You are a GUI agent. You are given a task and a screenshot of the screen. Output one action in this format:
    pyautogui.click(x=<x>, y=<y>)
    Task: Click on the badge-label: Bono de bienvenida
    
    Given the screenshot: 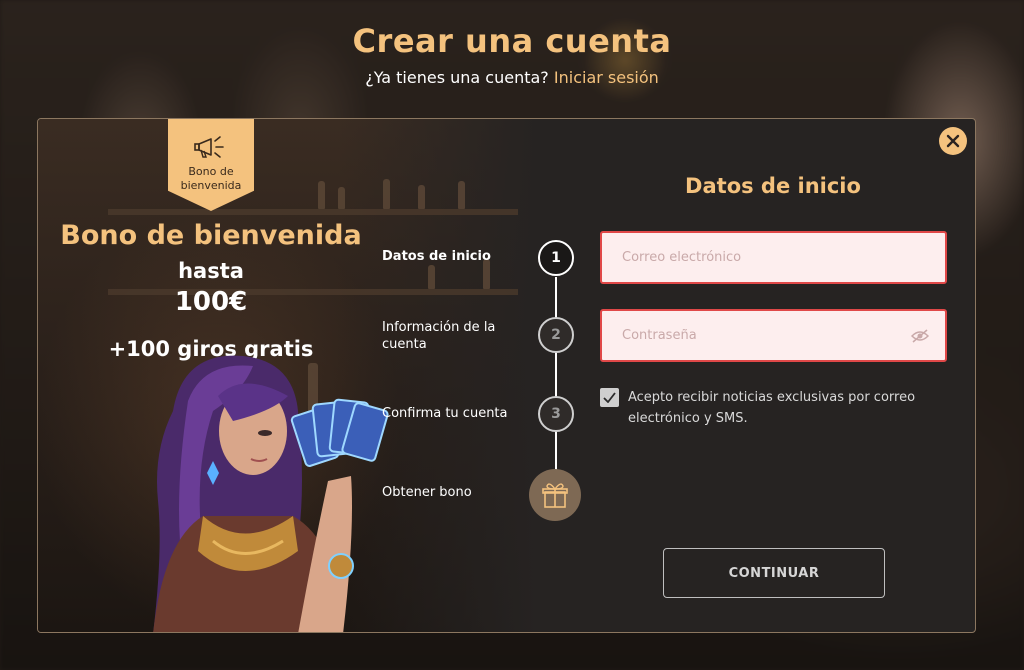 What is the action you would take?
    pyautogui.click(x=211, y=178)
    